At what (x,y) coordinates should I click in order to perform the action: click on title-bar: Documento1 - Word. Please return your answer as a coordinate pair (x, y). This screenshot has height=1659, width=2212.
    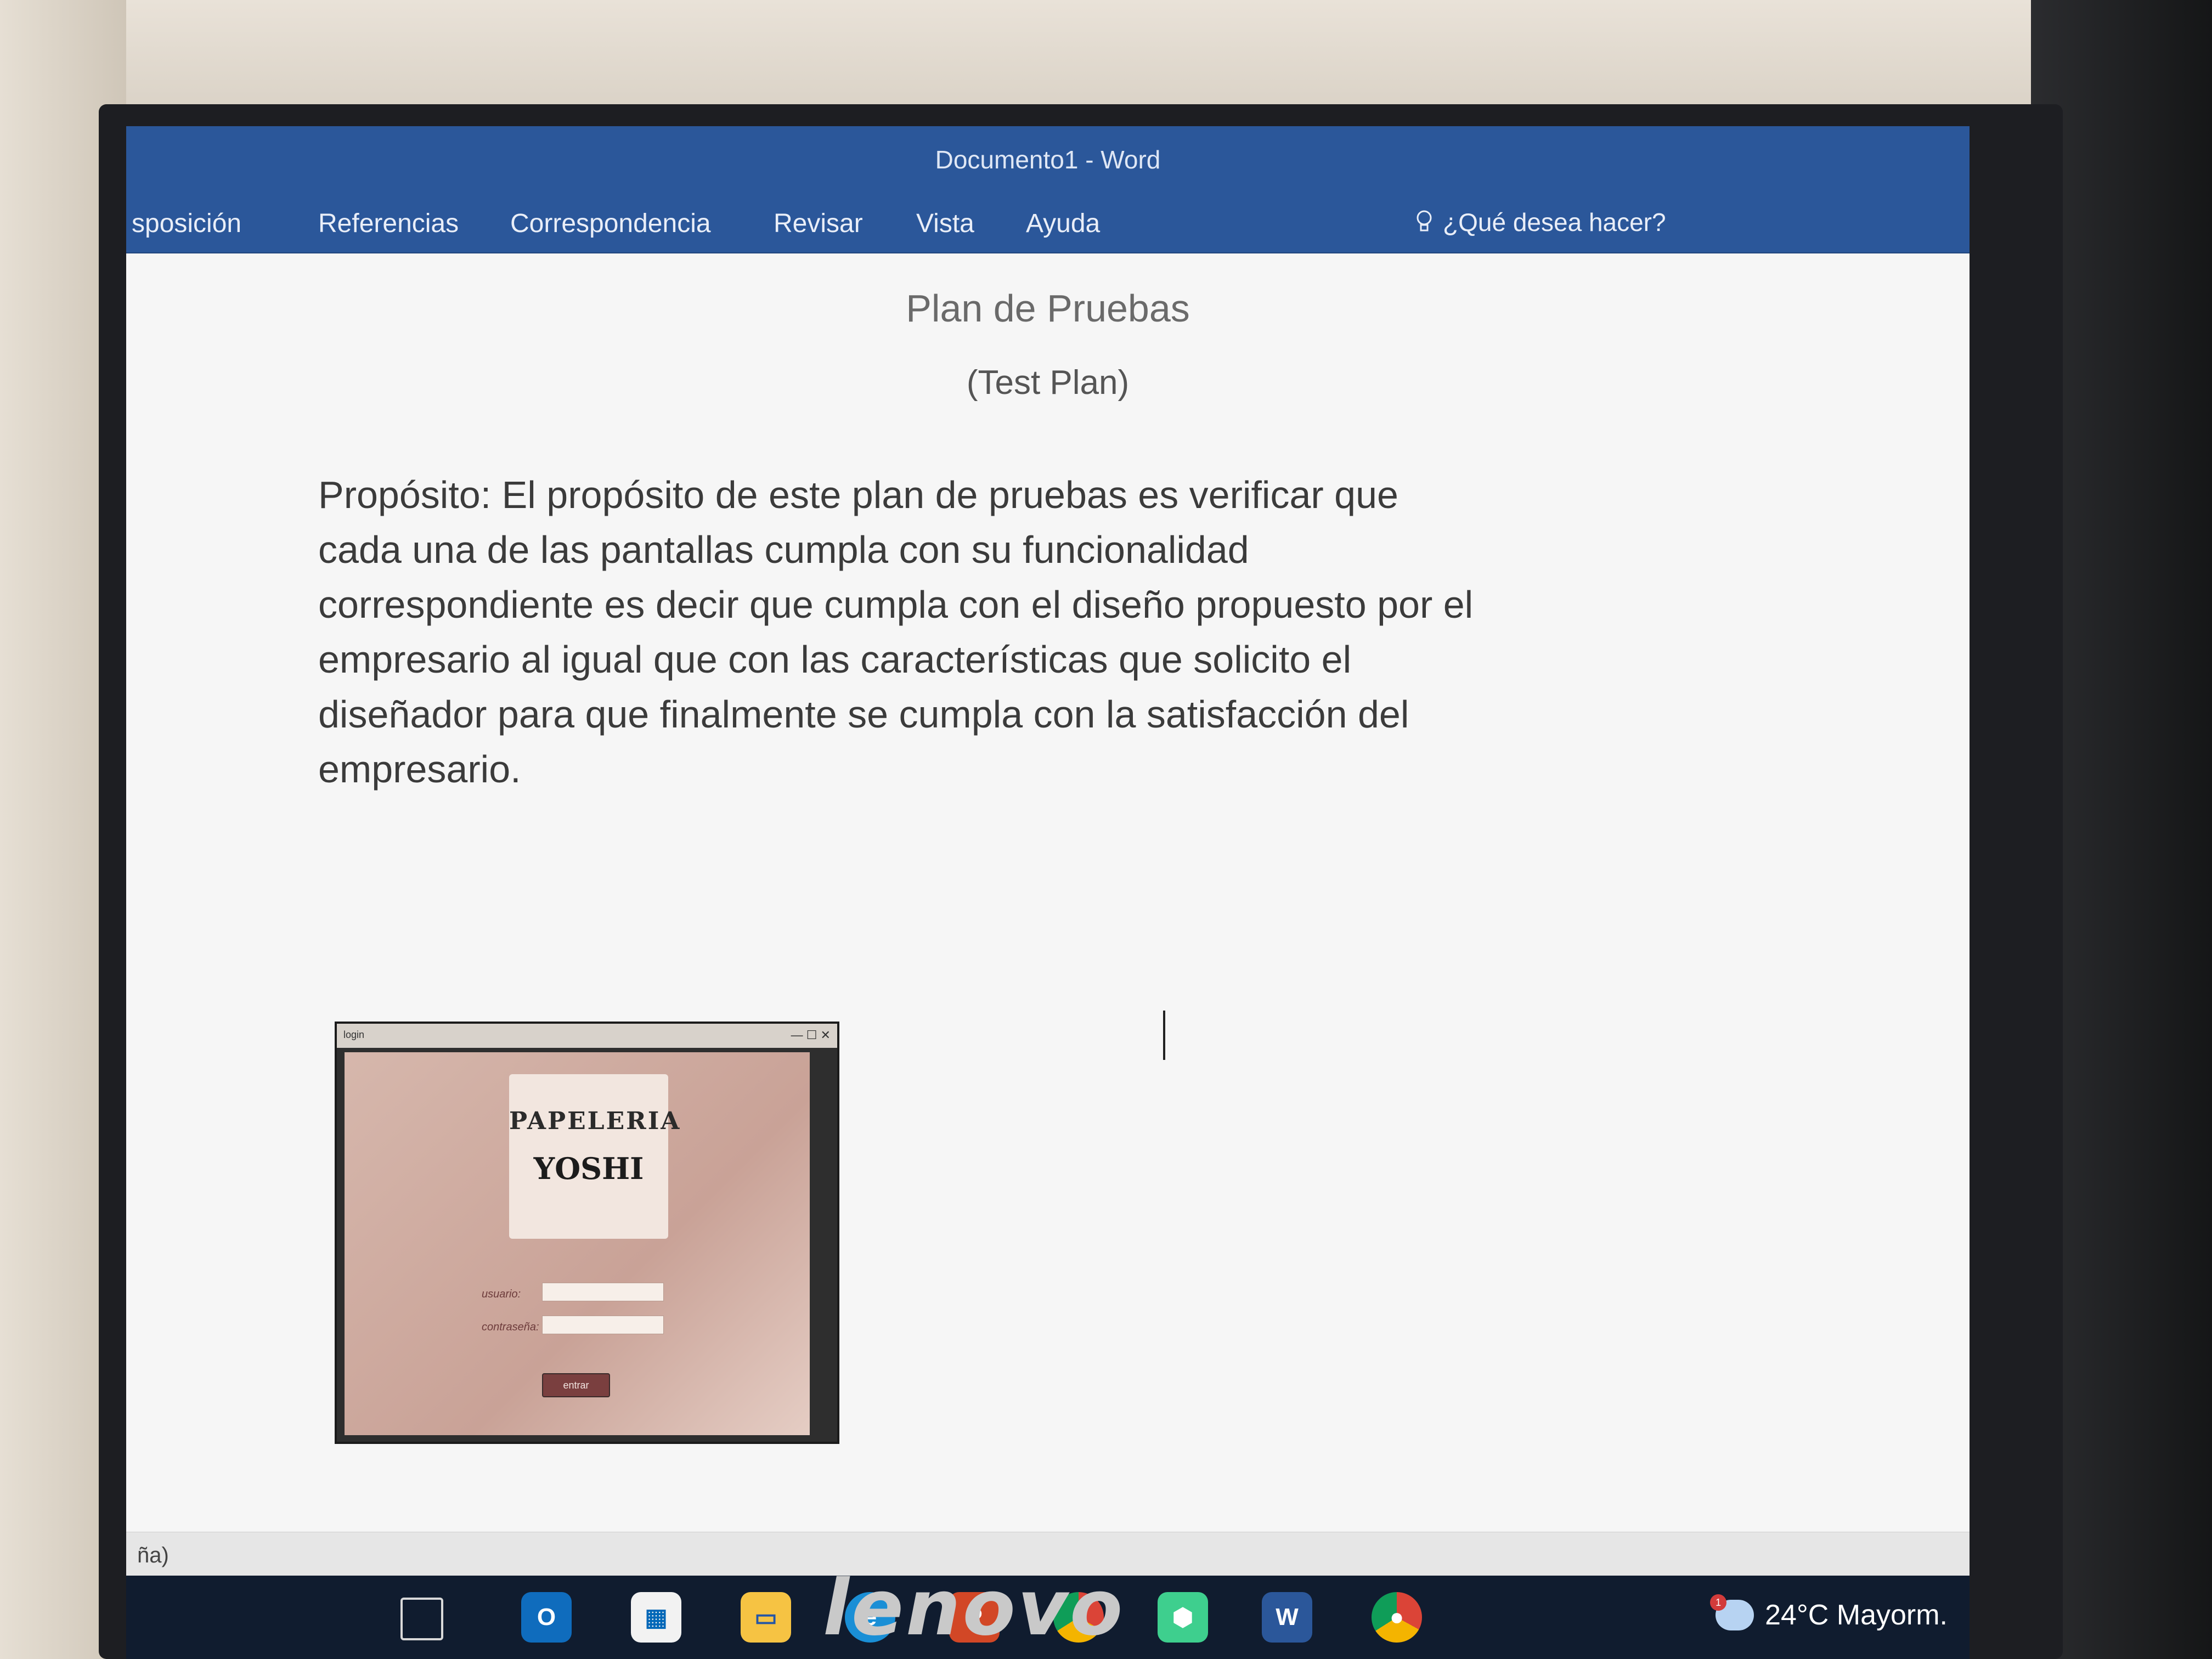
    Looking at the image, I should click on (1048, 159).